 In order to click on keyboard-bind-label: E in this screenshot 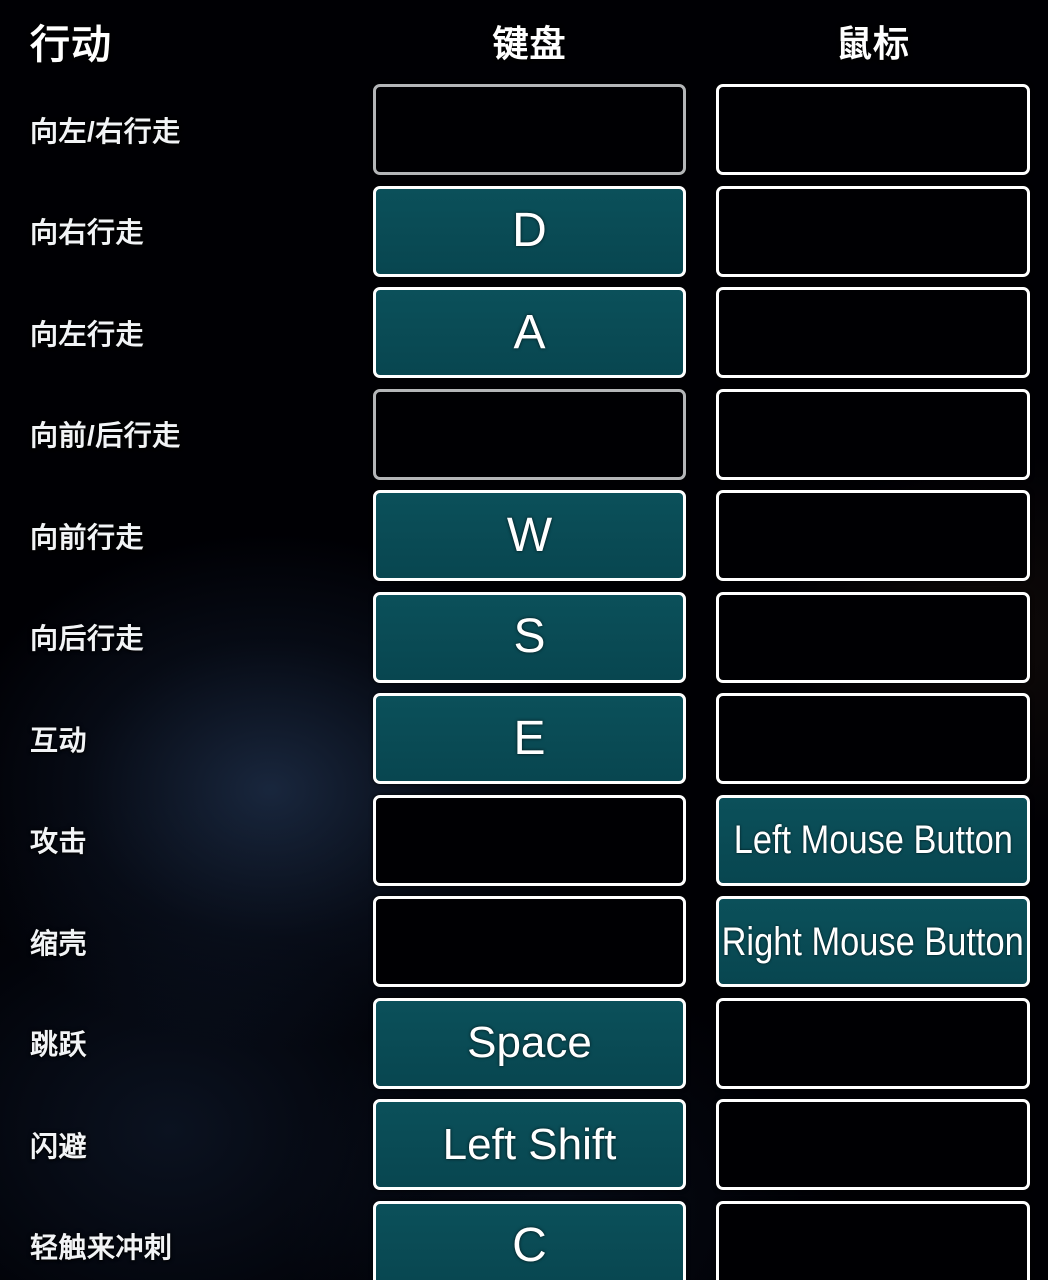, I will do `click(529, 738)`.